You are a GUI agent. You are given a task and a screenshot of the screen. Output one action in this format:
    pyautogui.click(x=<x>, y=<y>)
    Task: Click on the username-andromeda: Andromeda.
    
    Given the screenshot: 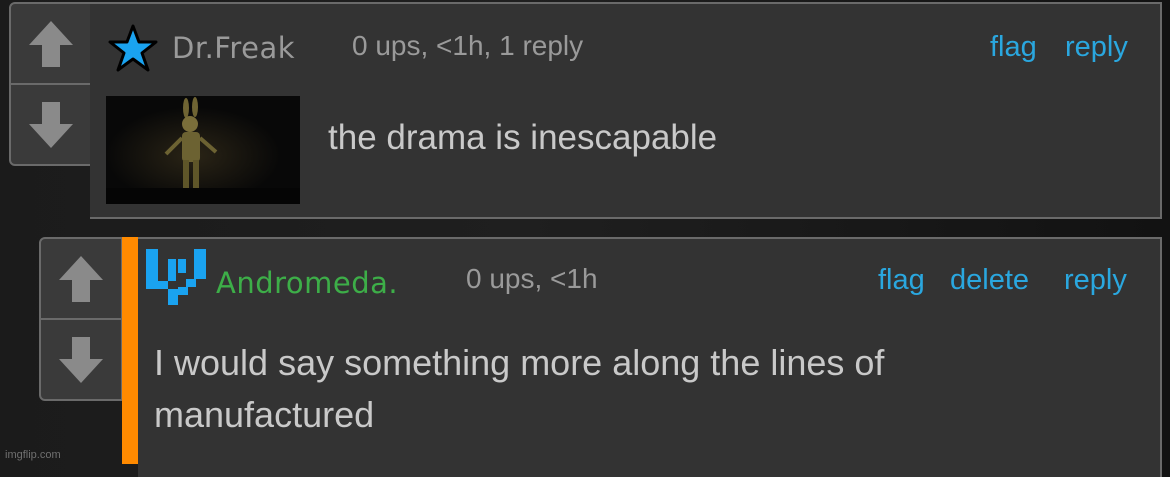 What is the action you would take?
    pyautogui.click(x=307, y=283)
    